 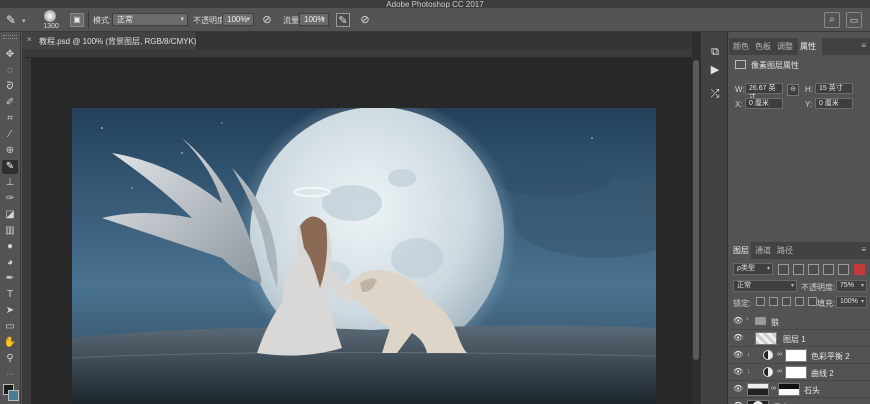 What do you see at coordinates (830, 356) in the screenshot?
I see `layer-name: 色彩平衡 2` at bounding box center [830, 356].